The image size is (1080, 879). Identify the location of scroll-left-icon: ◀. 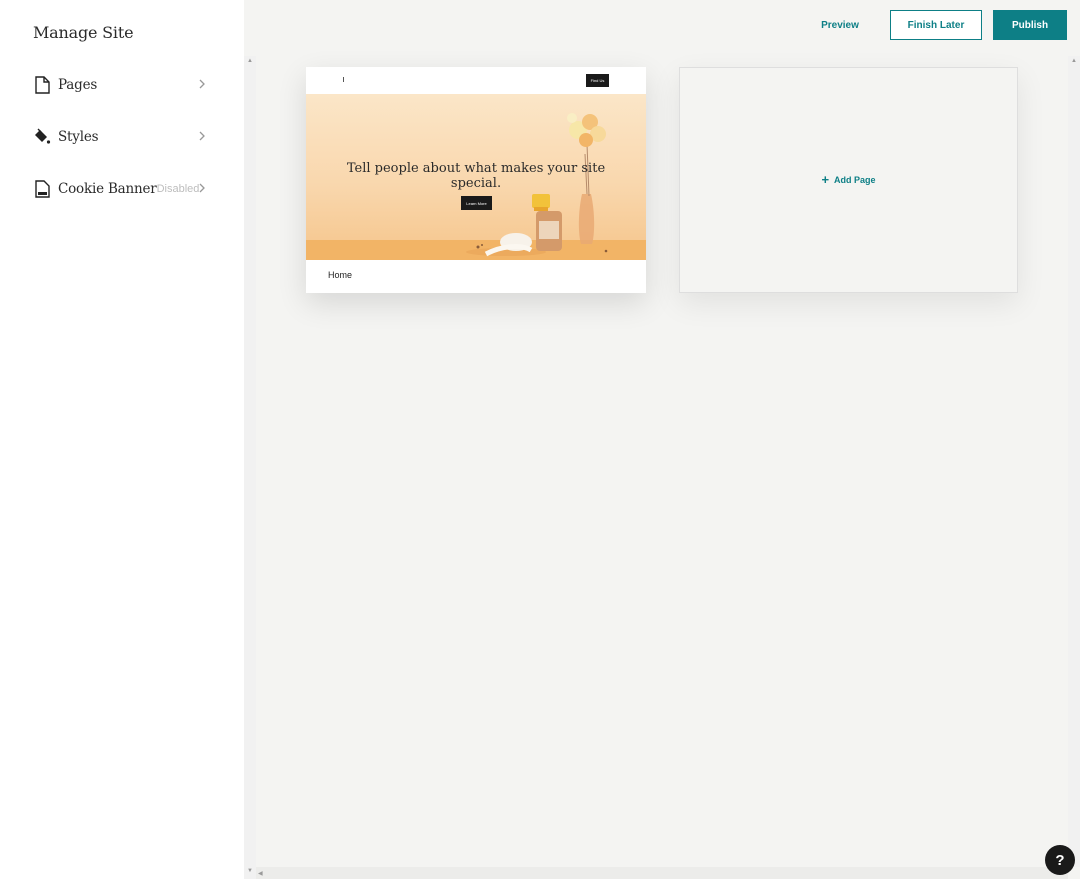
(260, 873).